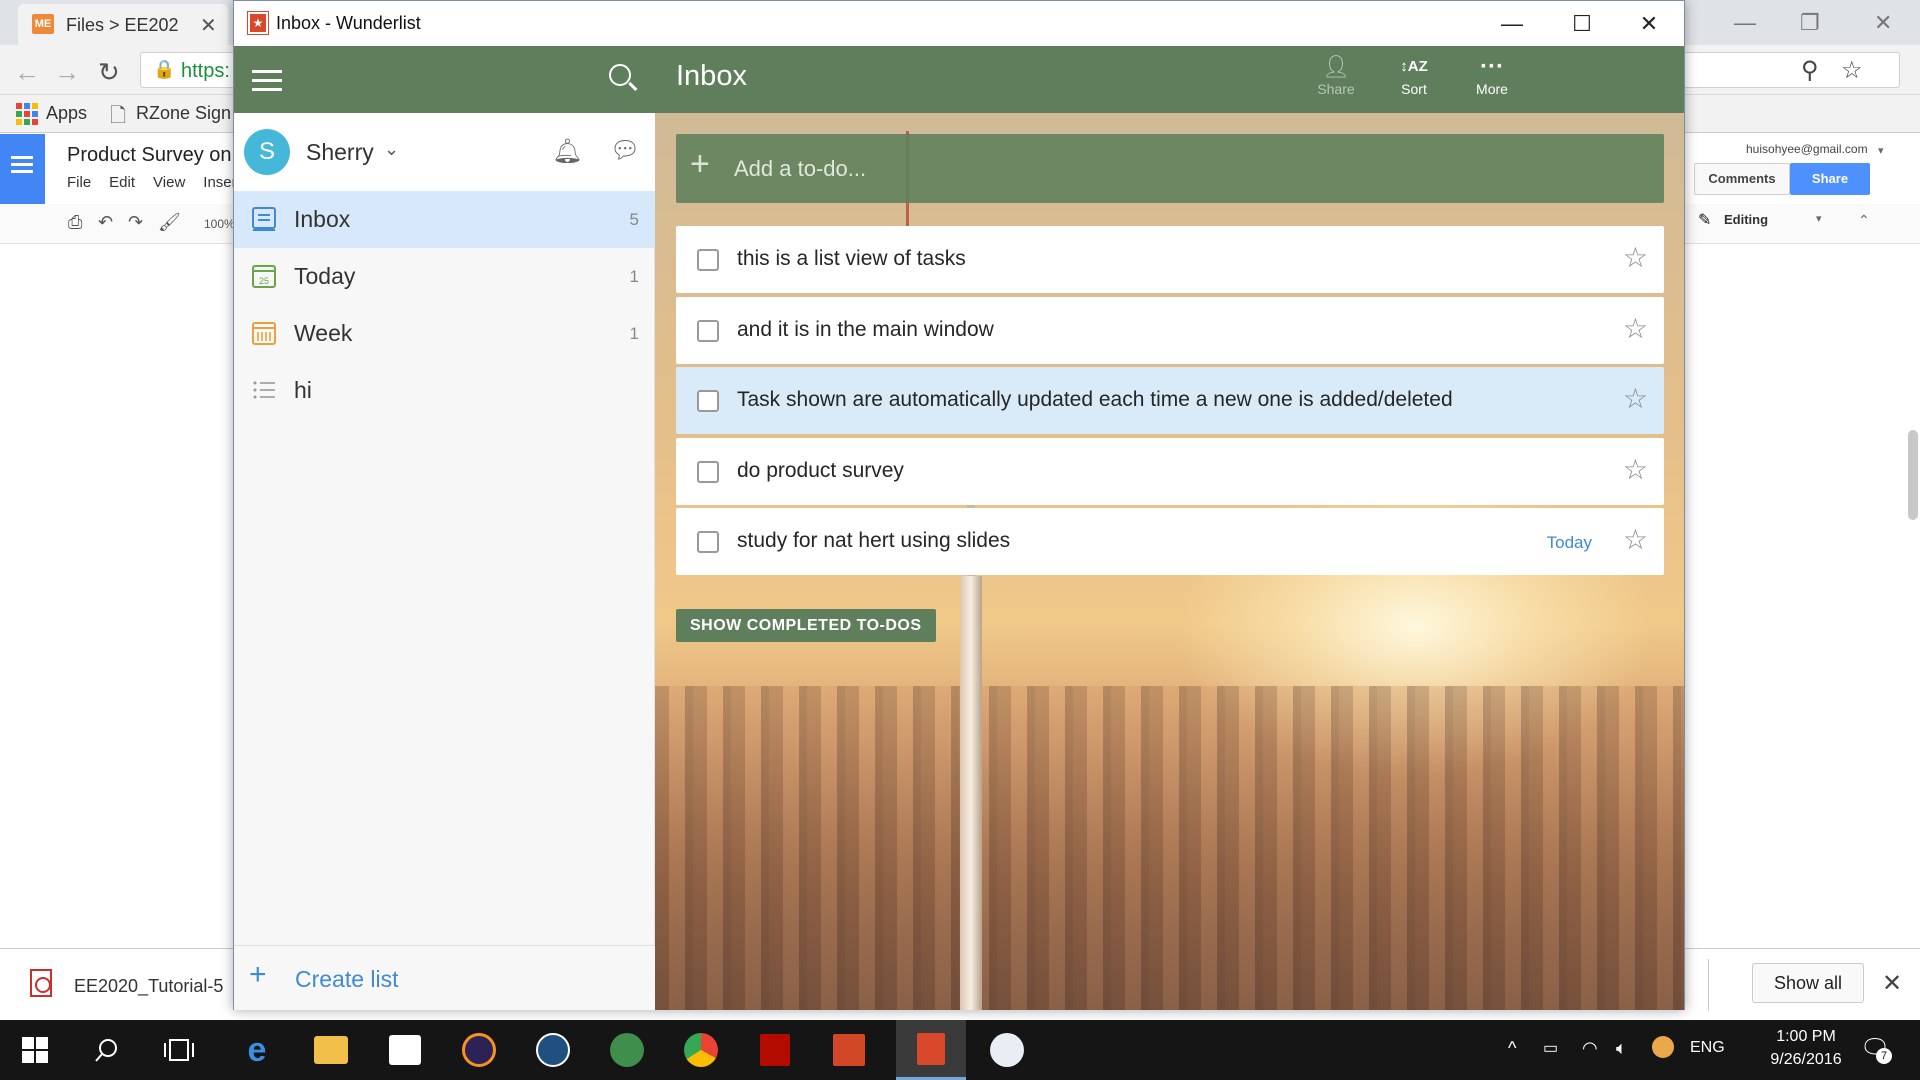  What do you see at coordinates (208, 25) in the screenshot?
I see `tab-close-icon: ✕` at bounding box center [208, 25].